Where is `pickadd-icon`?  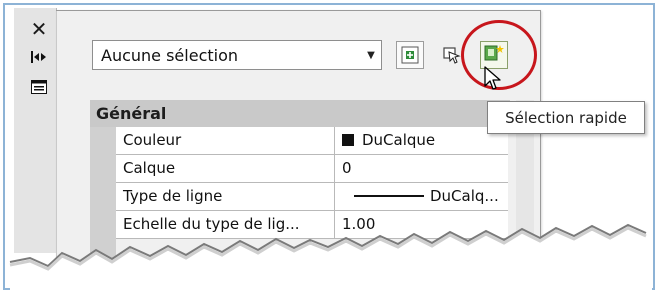 pickadd-icon is located at coordinates (410, 55).